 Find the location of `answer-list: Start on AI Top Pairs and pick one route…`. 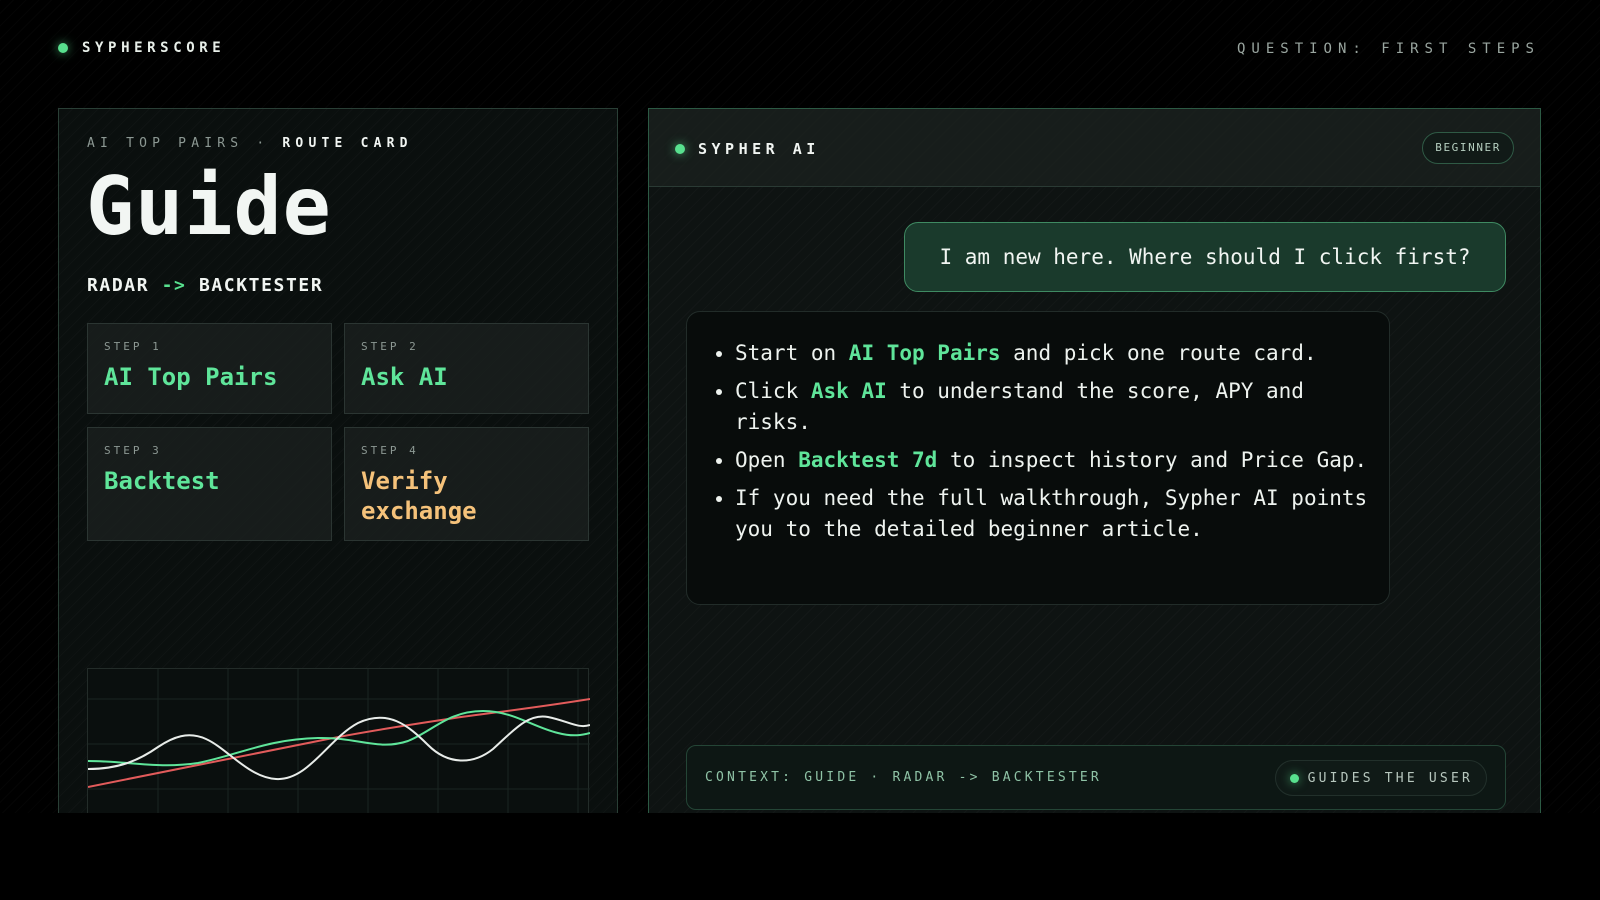

answer-list: Start on AI Top Pairs and pick one route… is located at coordinates (1052, 441).